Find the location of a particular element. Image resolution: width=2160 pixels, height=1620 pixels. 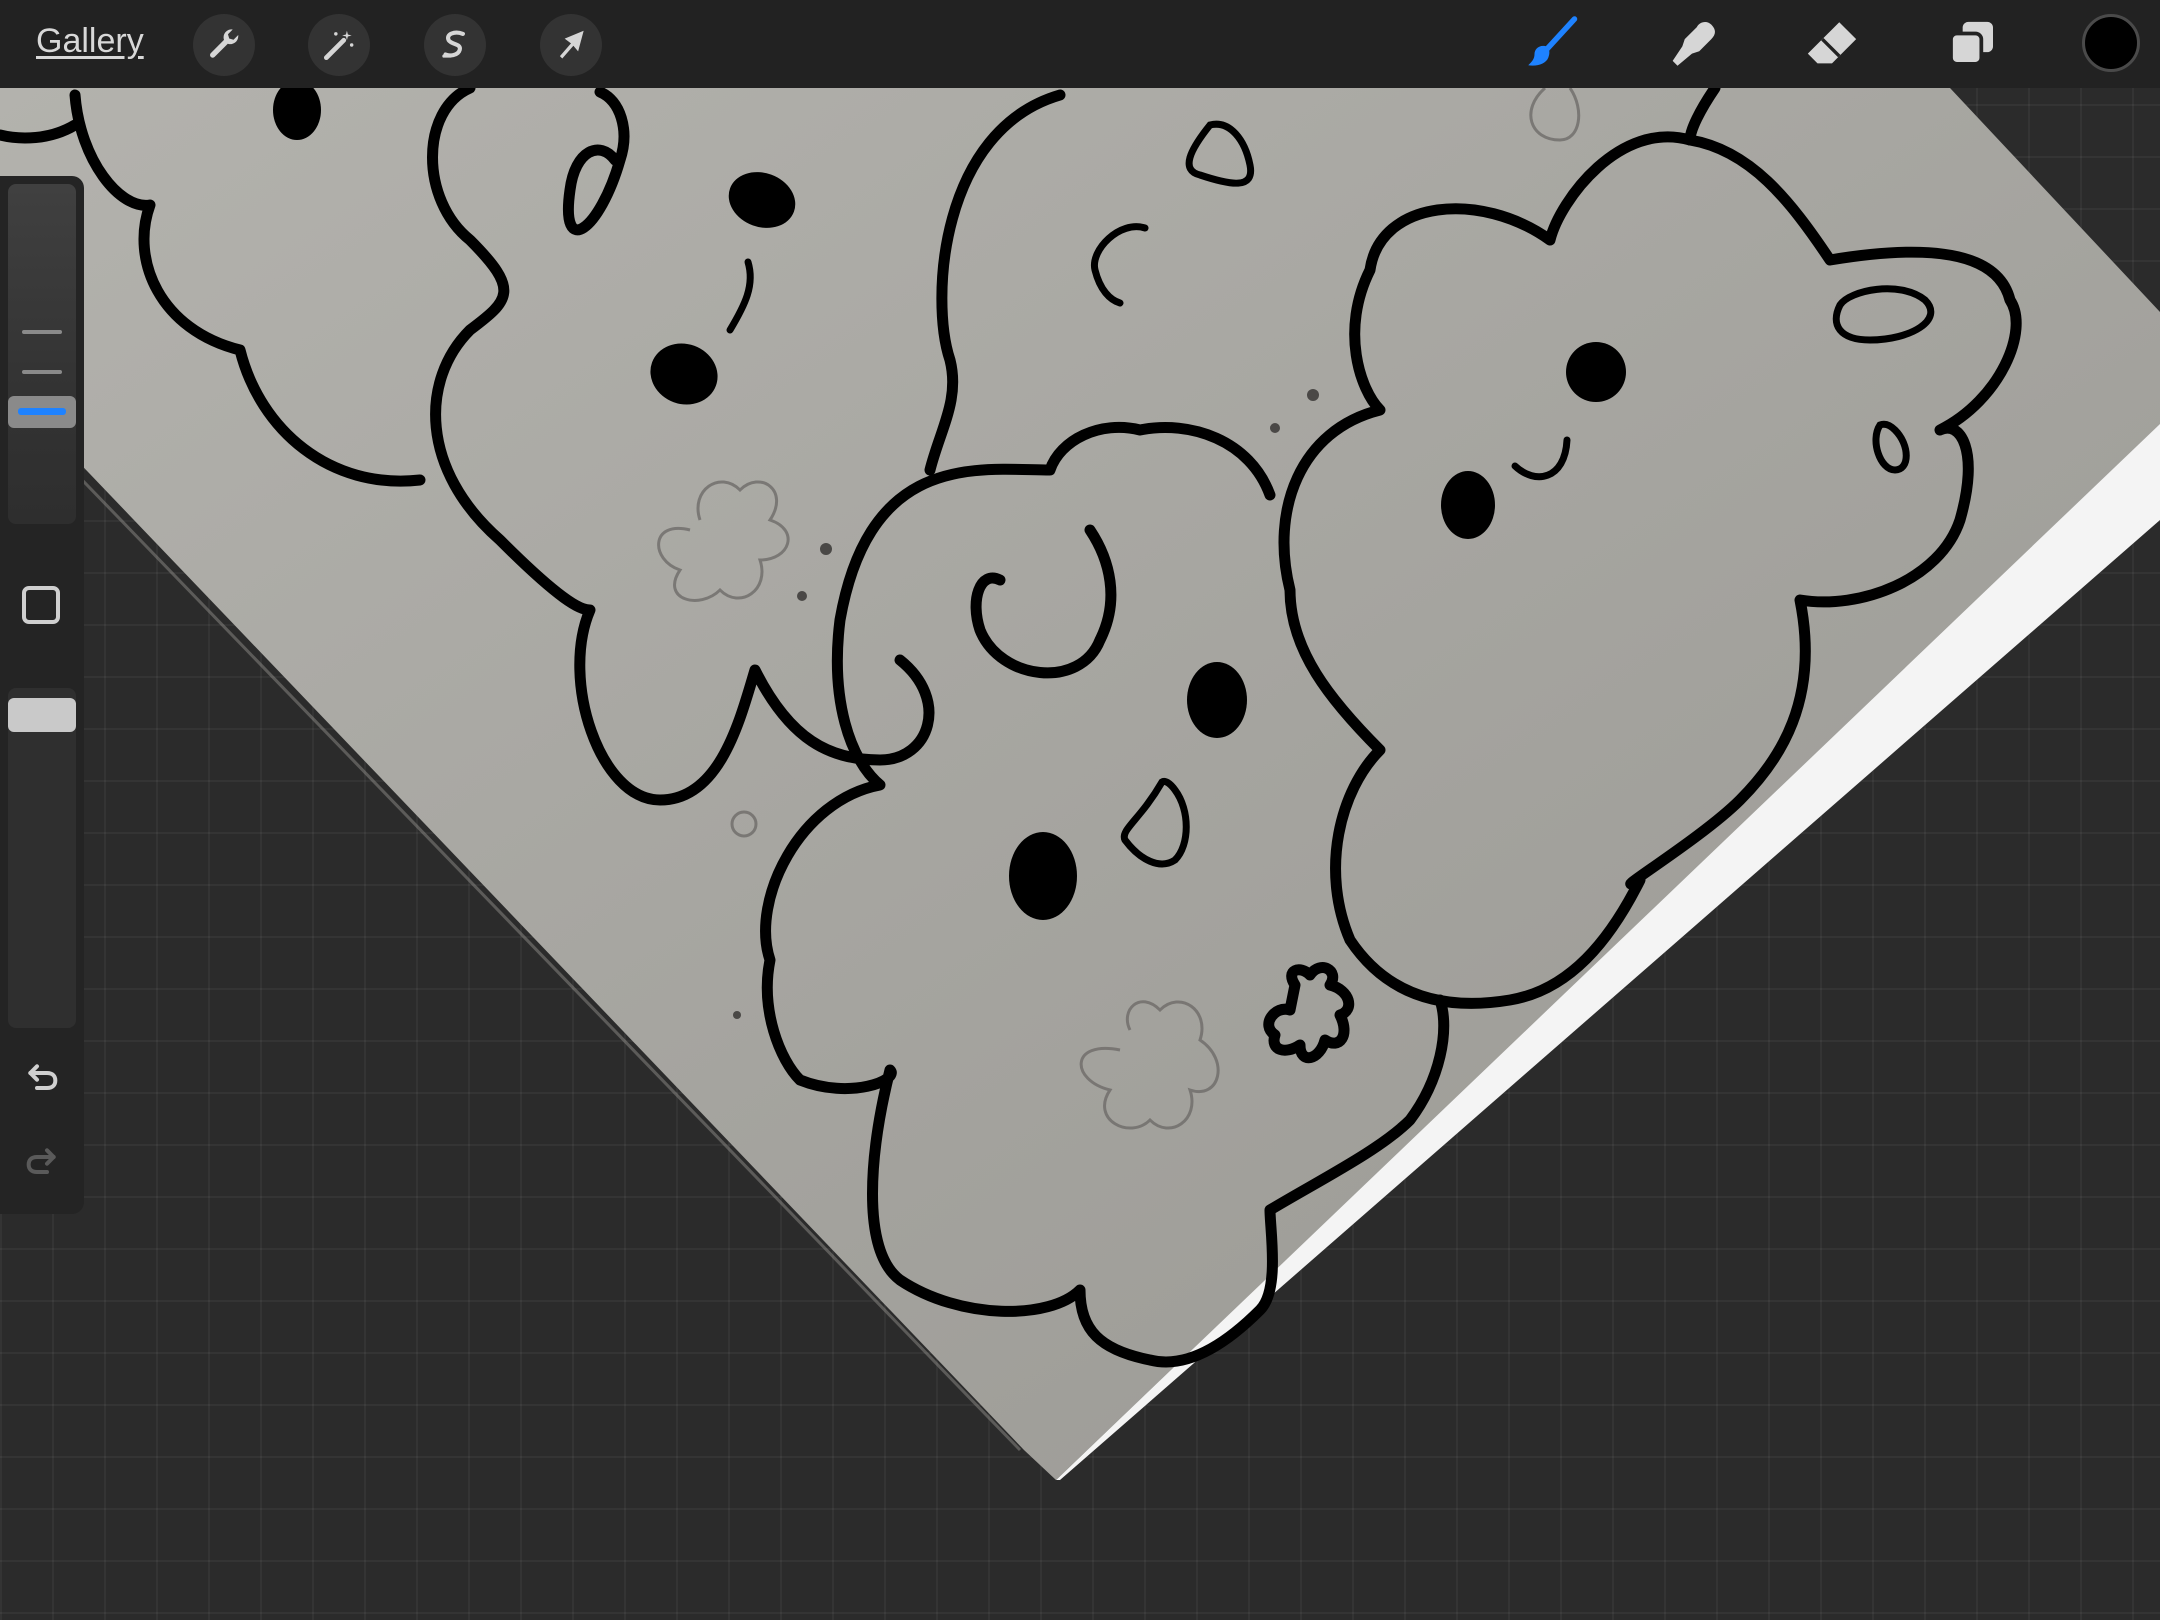

wrench-icon is located at coordinates (224, 43).